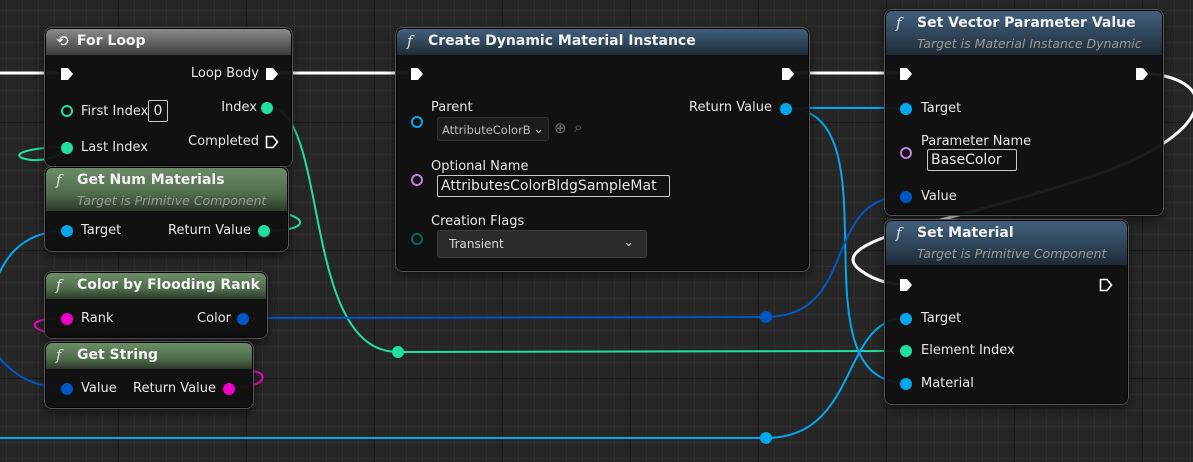  Describe the element at coordinates (788, 74) in the screenshot. I see `cdmi-exec-out-pin` at that location.